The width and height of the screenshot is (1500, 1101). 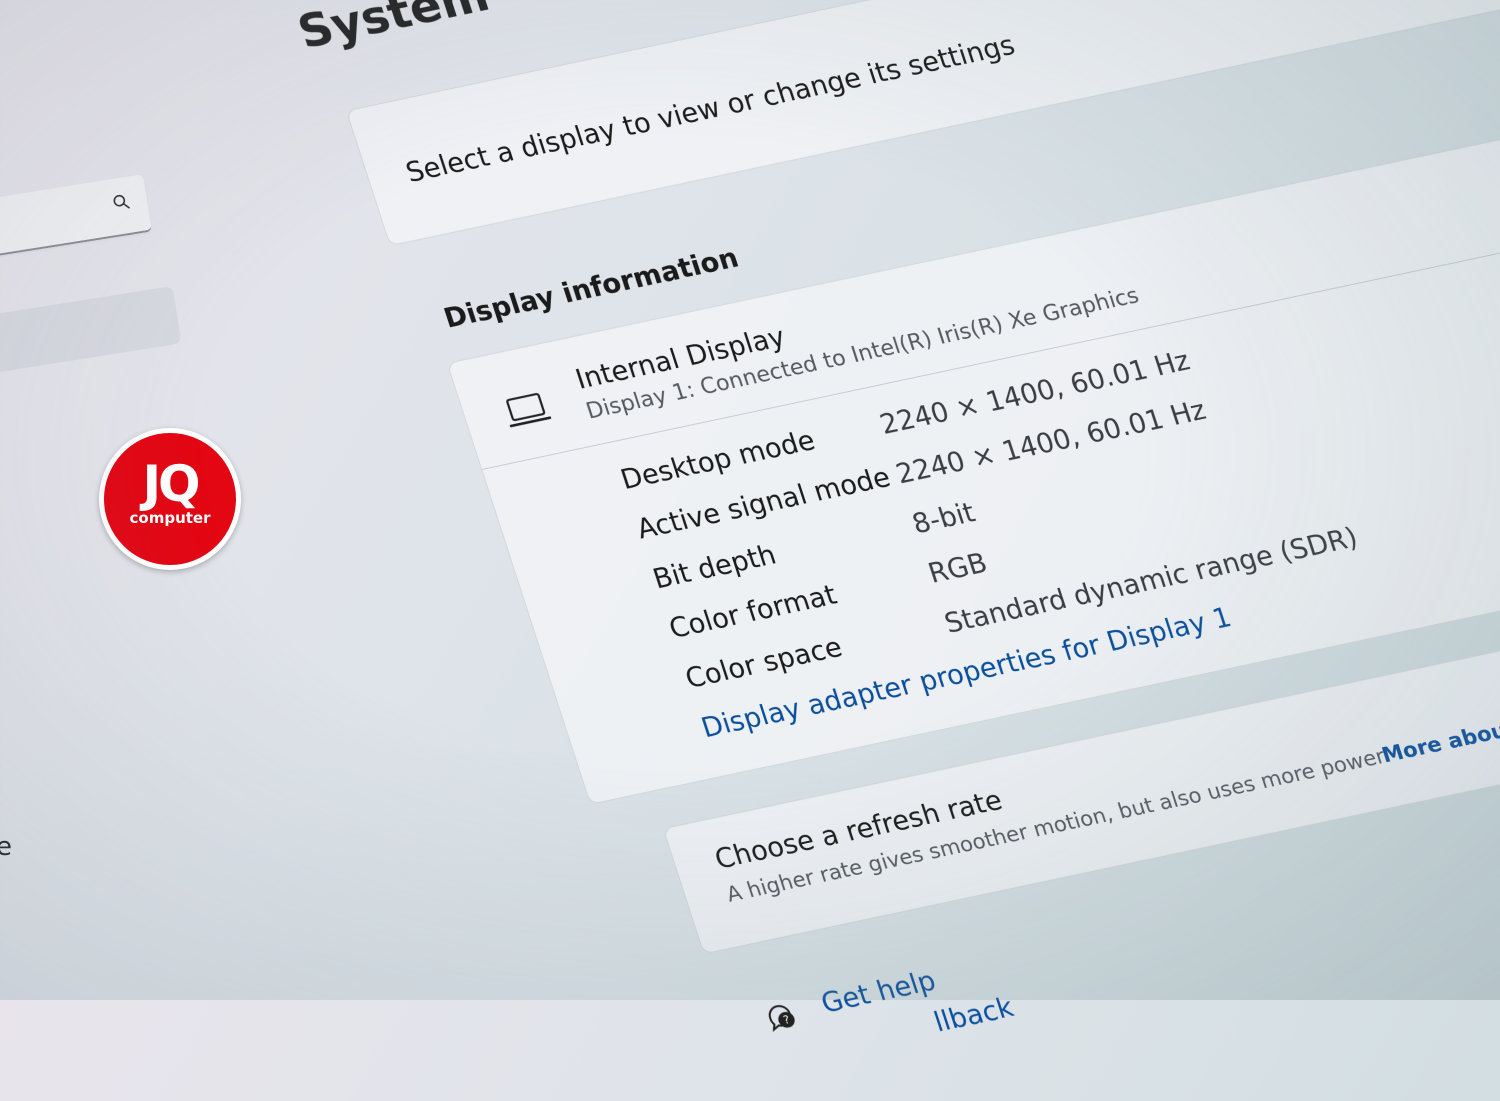 What do you see at coordinates (714, 567) in the screenshot?
I see `info-label: Bit depth` at bounding box center [714, 567].